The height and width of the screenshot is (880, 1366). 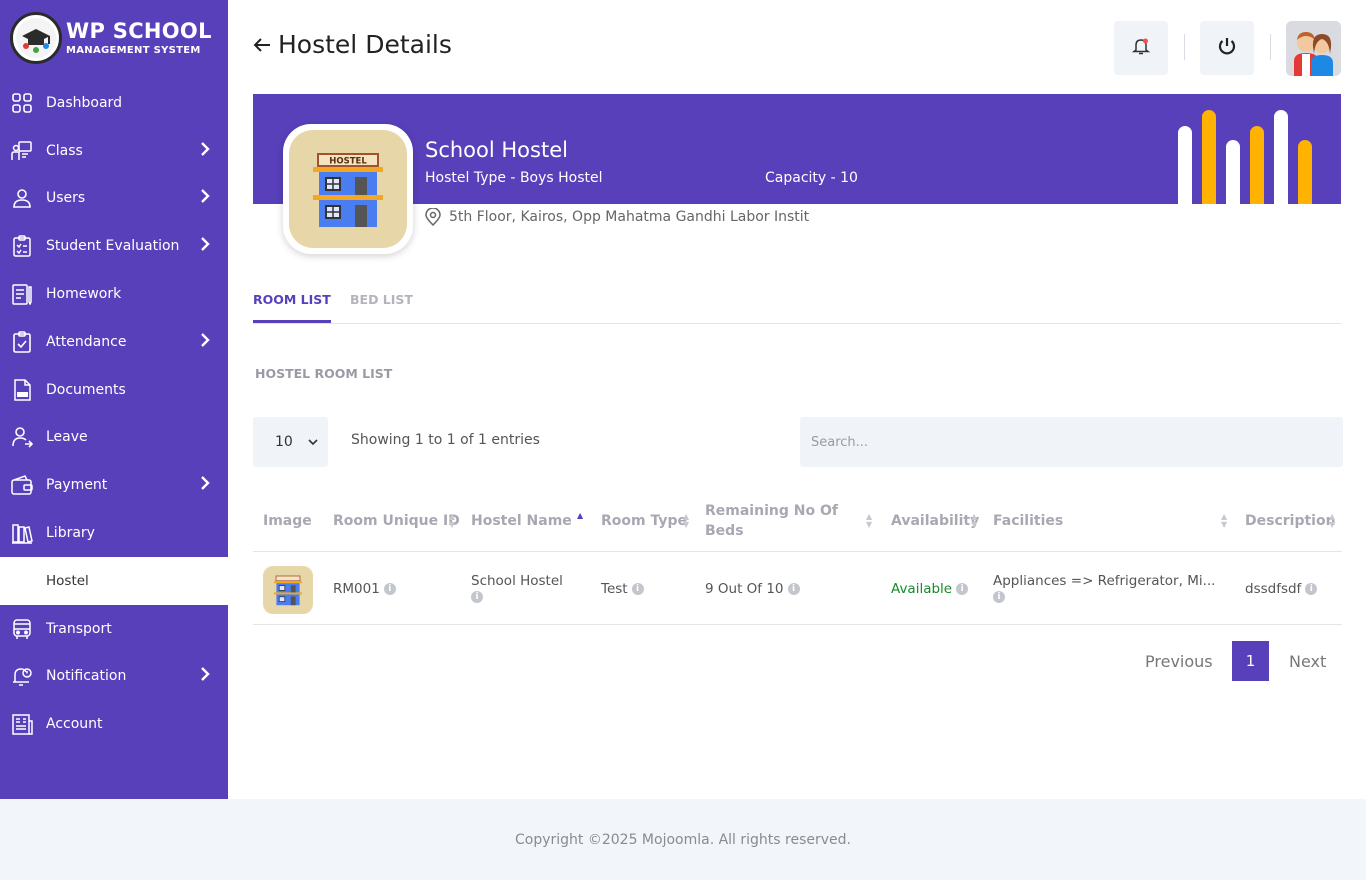 I want to click on sidebar-item-homework: Homework, so click(x=114, y=294).